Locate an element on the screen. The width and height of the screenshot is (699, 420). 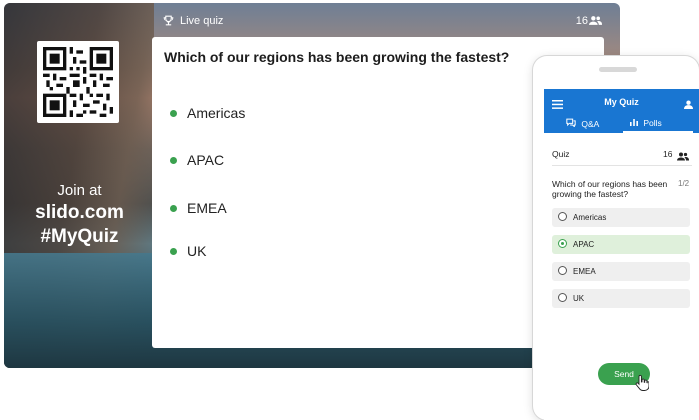
event-code: #MyQuiz is located at coordinates (79, 236).